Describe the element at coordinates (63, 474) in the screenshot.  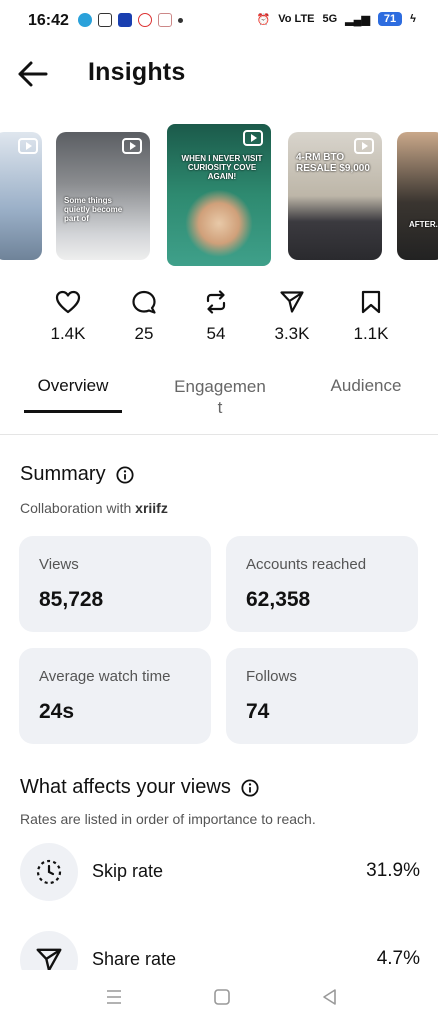
I see `summary-title: Summary` at that location.